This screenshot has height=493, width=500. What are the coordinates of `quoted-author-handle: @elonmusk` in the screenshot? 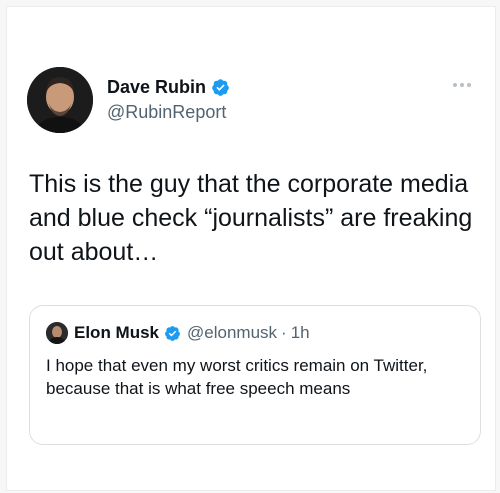 It's located at (232, 332).